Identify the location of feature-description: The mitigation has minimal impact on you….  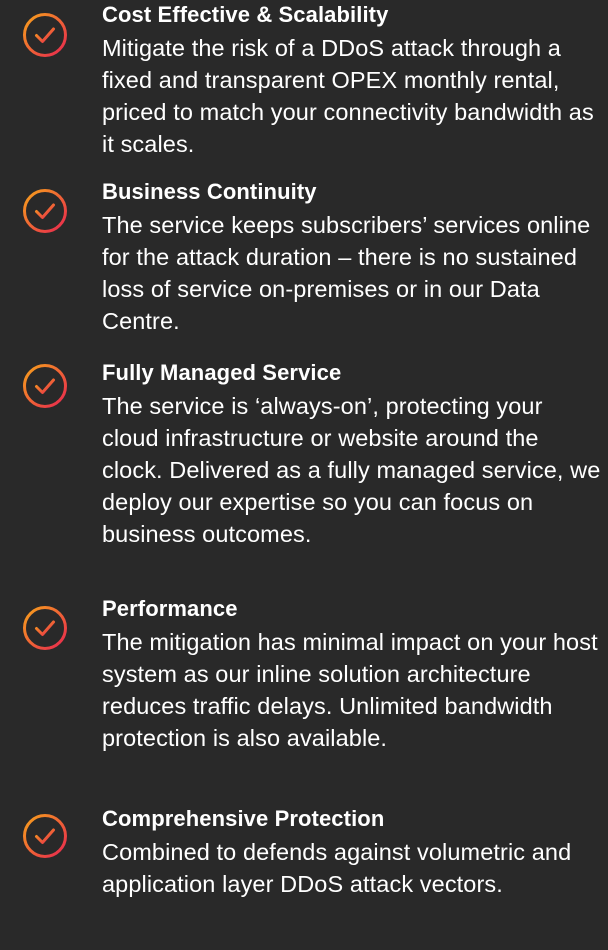
(350, 690).